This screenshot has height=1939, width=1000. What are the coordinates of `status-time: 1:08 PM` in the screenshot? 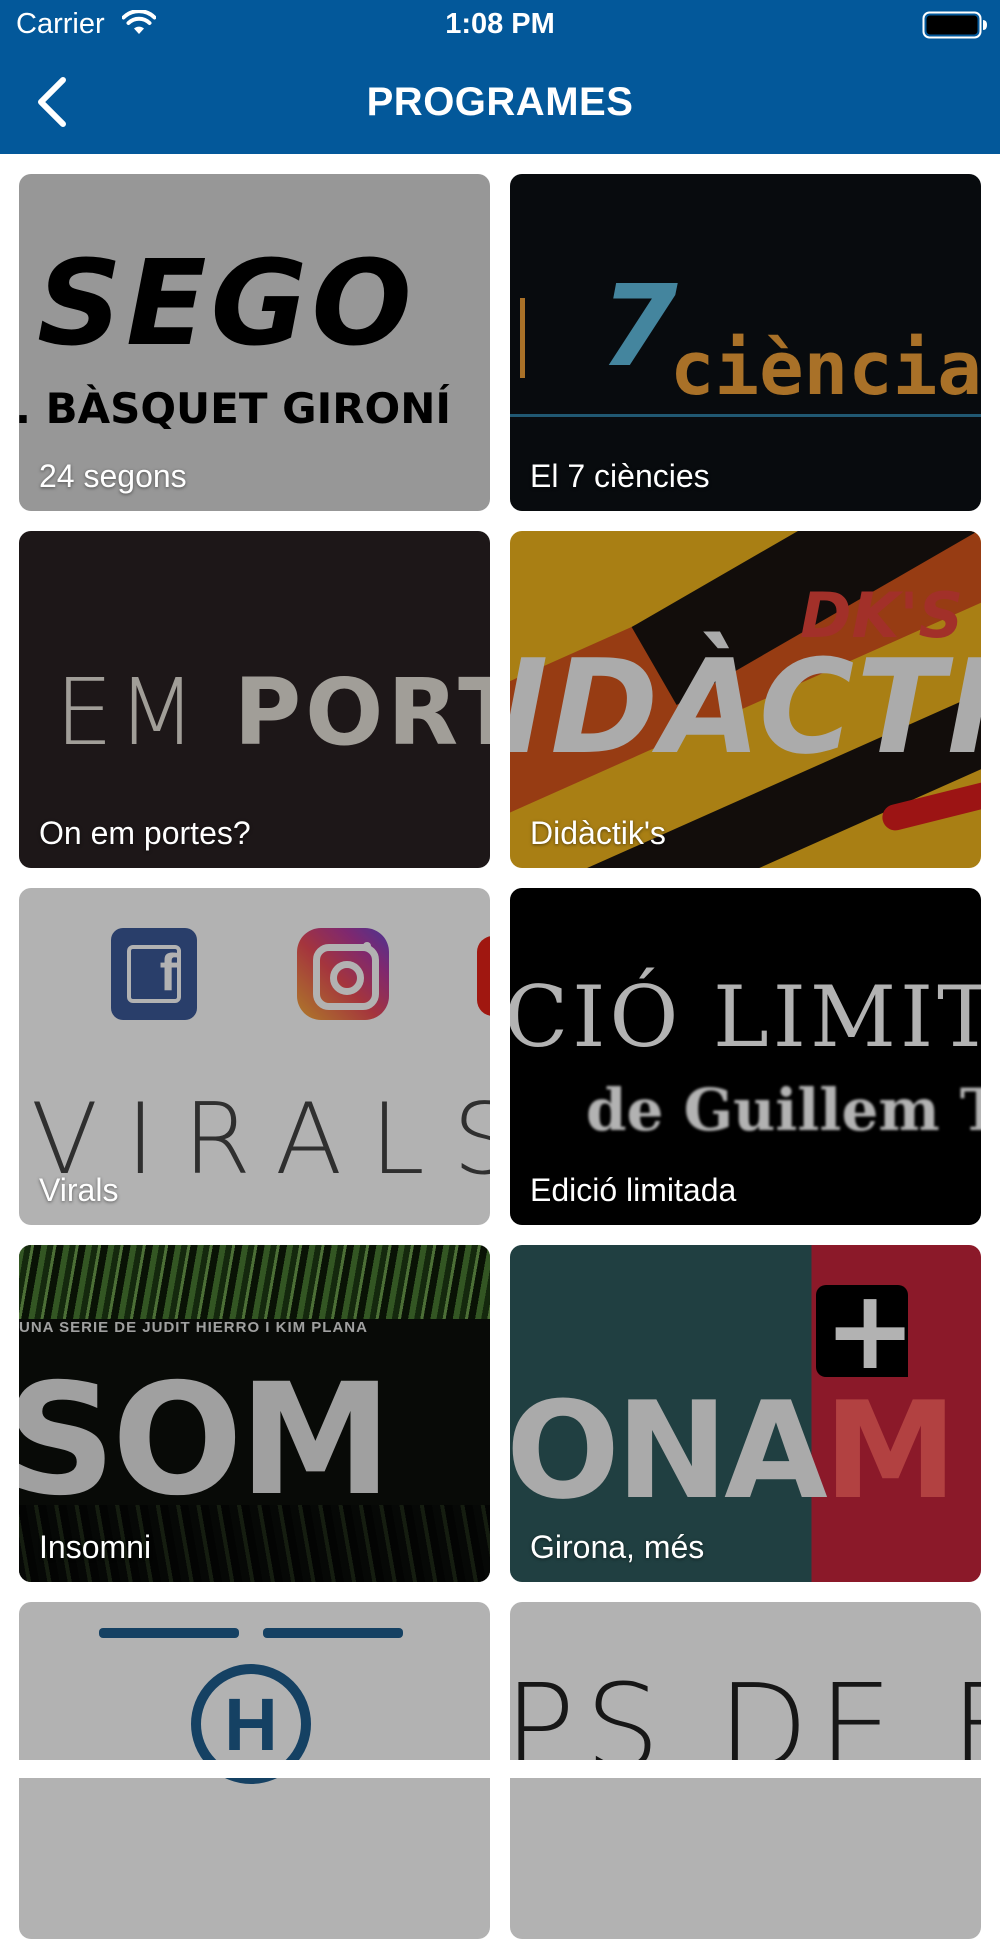 It's located at (500, 24).